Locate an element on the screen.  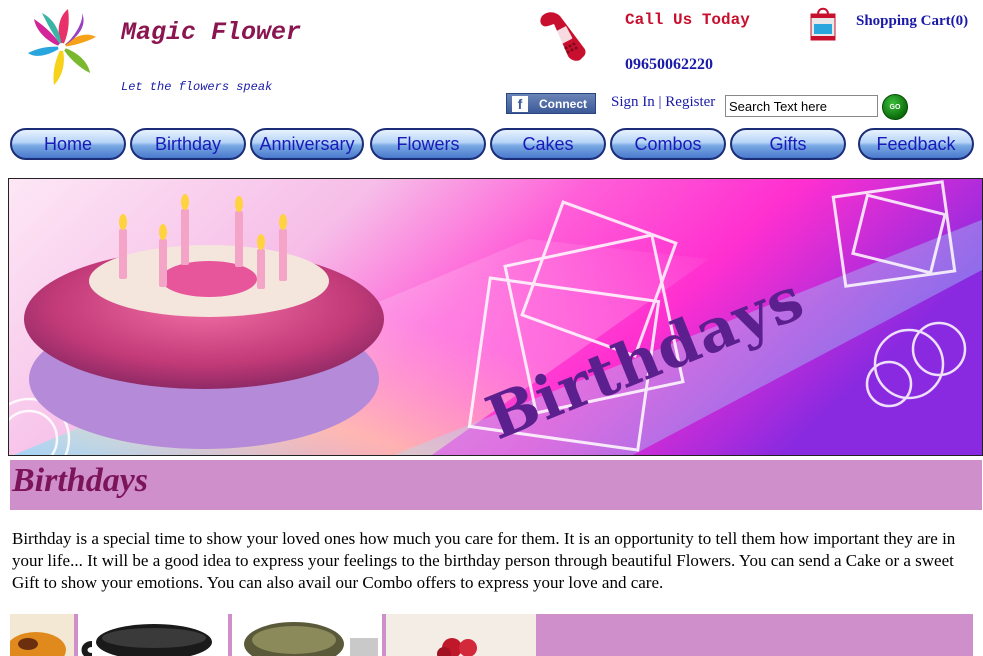
site-tagline: Let the flowers speak is located at coordinates (197, 87).